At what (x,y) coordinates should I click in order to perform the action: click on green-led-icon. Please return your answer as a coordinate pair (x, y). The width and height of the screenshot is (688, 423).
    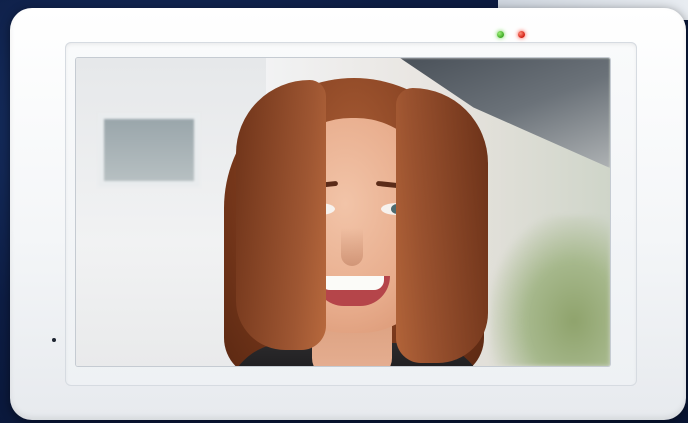
    Looking at the image, I should click on (500, 34).